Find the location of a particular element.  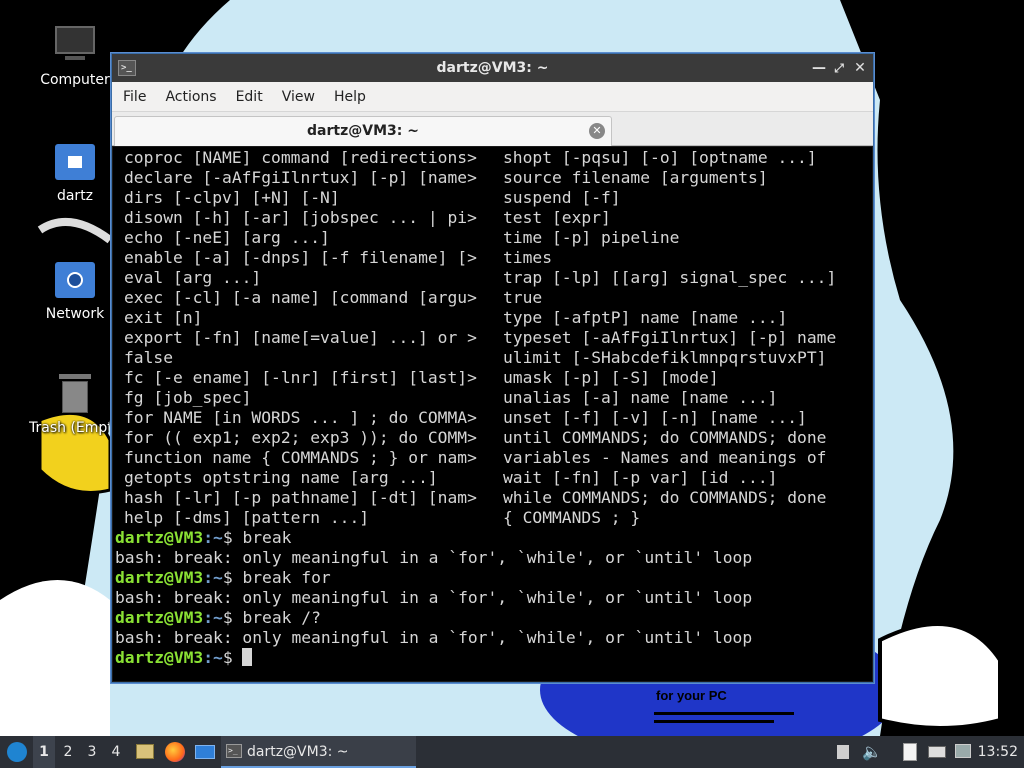

help-entry: while COMMANDS; do COMMANDS; done is located at coordinates (664, 497).